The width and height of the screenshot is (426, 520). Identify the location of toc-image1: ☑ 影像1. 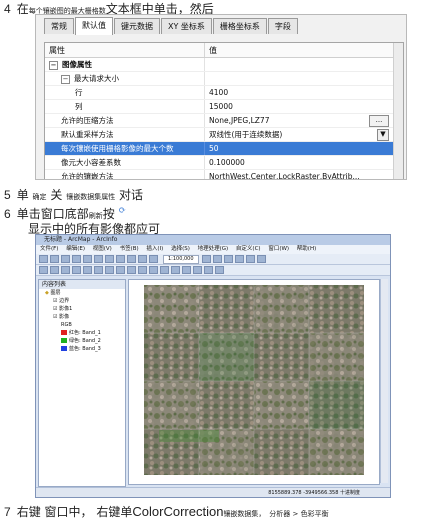
(82, 309).